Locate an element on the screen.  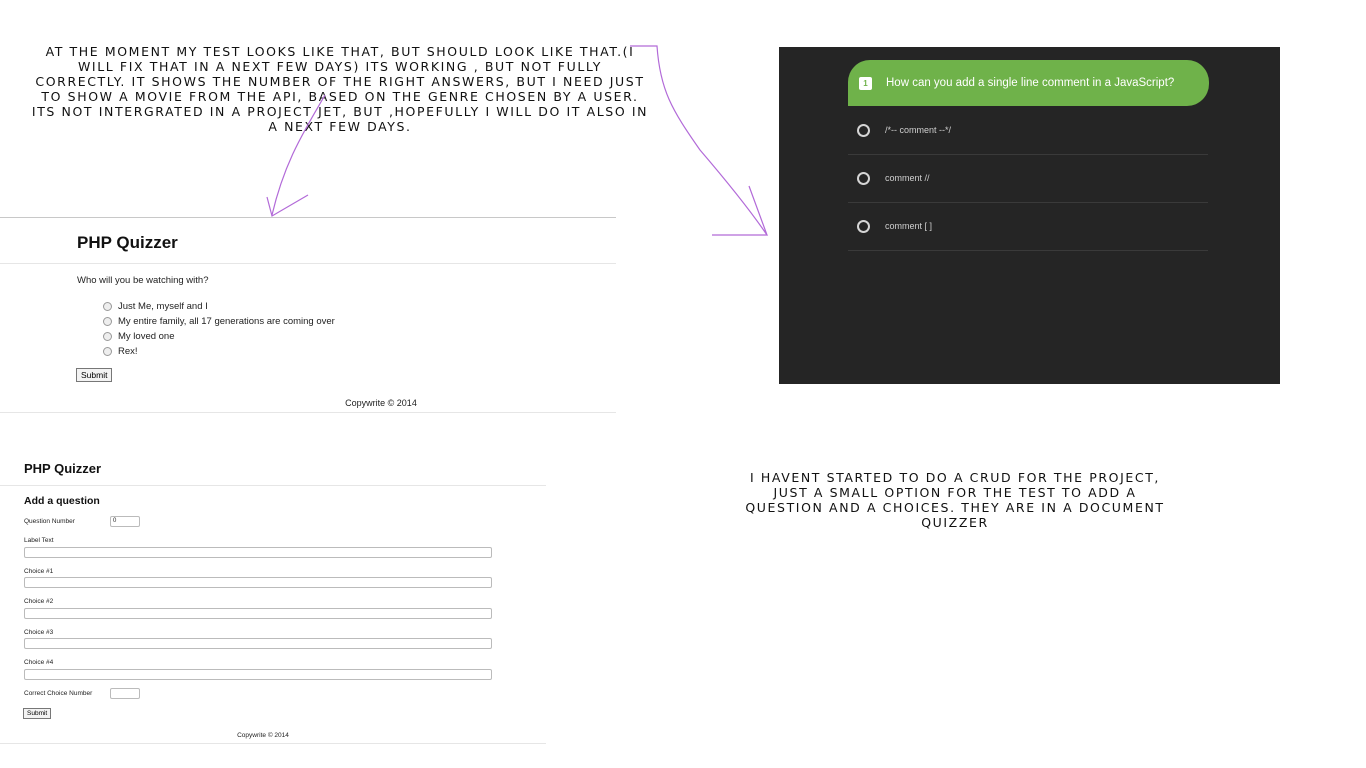
quiz-title: PHP Quizzer is located at coordinates (127, 242).